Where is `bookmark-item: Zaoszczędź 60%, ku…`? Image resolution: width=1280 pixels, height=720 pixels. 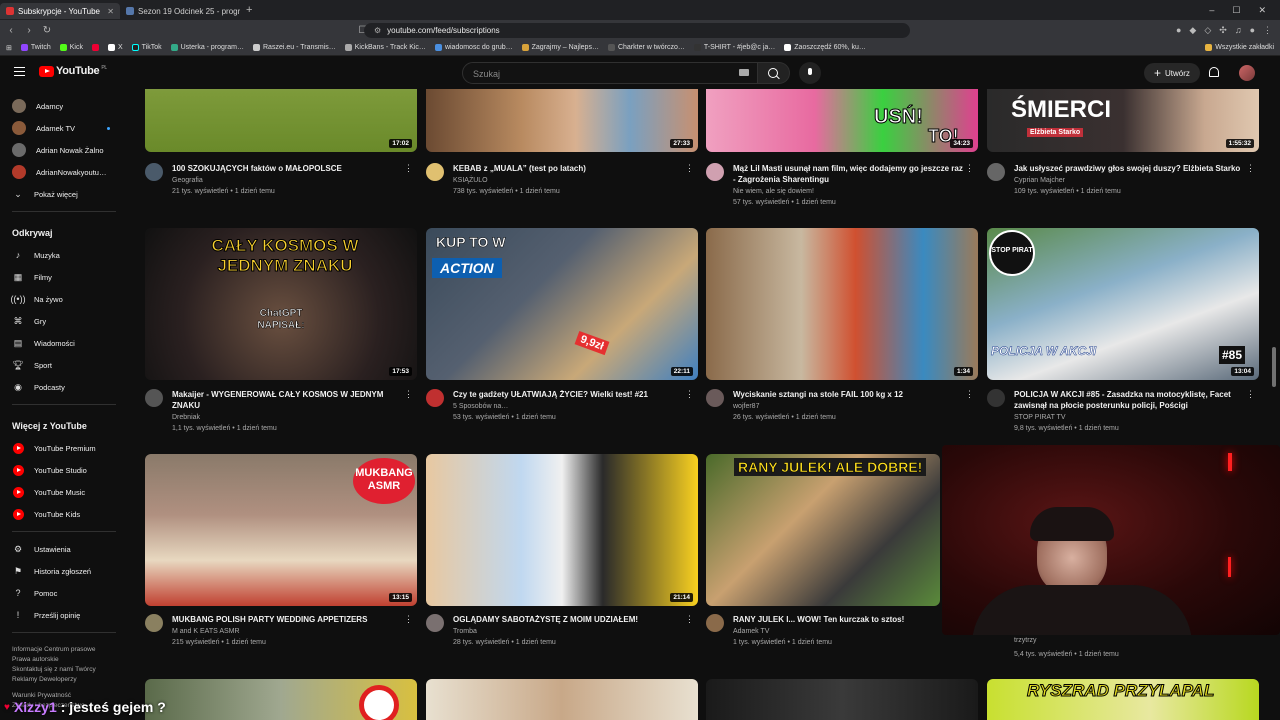 bookmark-item: Zaoszczędź 60%, ku… is located at coordinates (825, 47).